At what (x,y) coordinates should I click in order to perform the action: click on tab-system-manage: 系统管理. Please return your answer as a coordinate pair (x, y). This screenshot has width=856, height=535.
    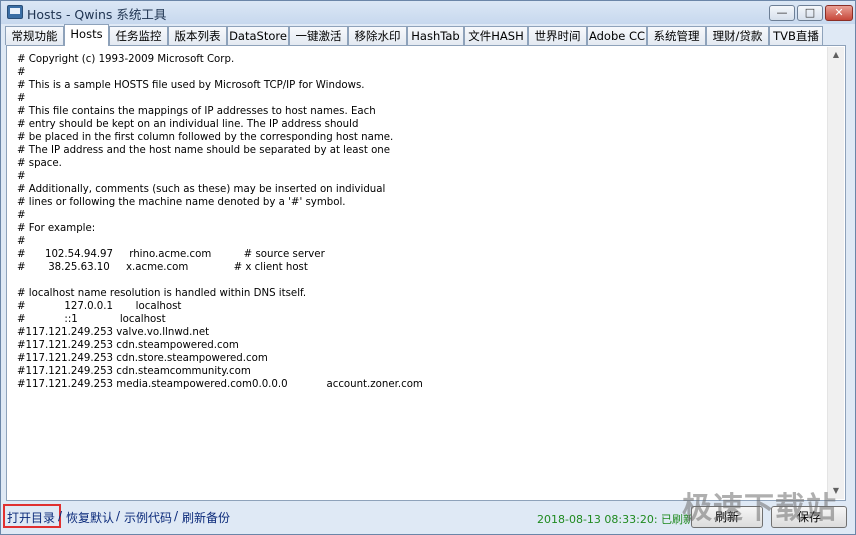
    Looking at the image, I should click on (676, 35).